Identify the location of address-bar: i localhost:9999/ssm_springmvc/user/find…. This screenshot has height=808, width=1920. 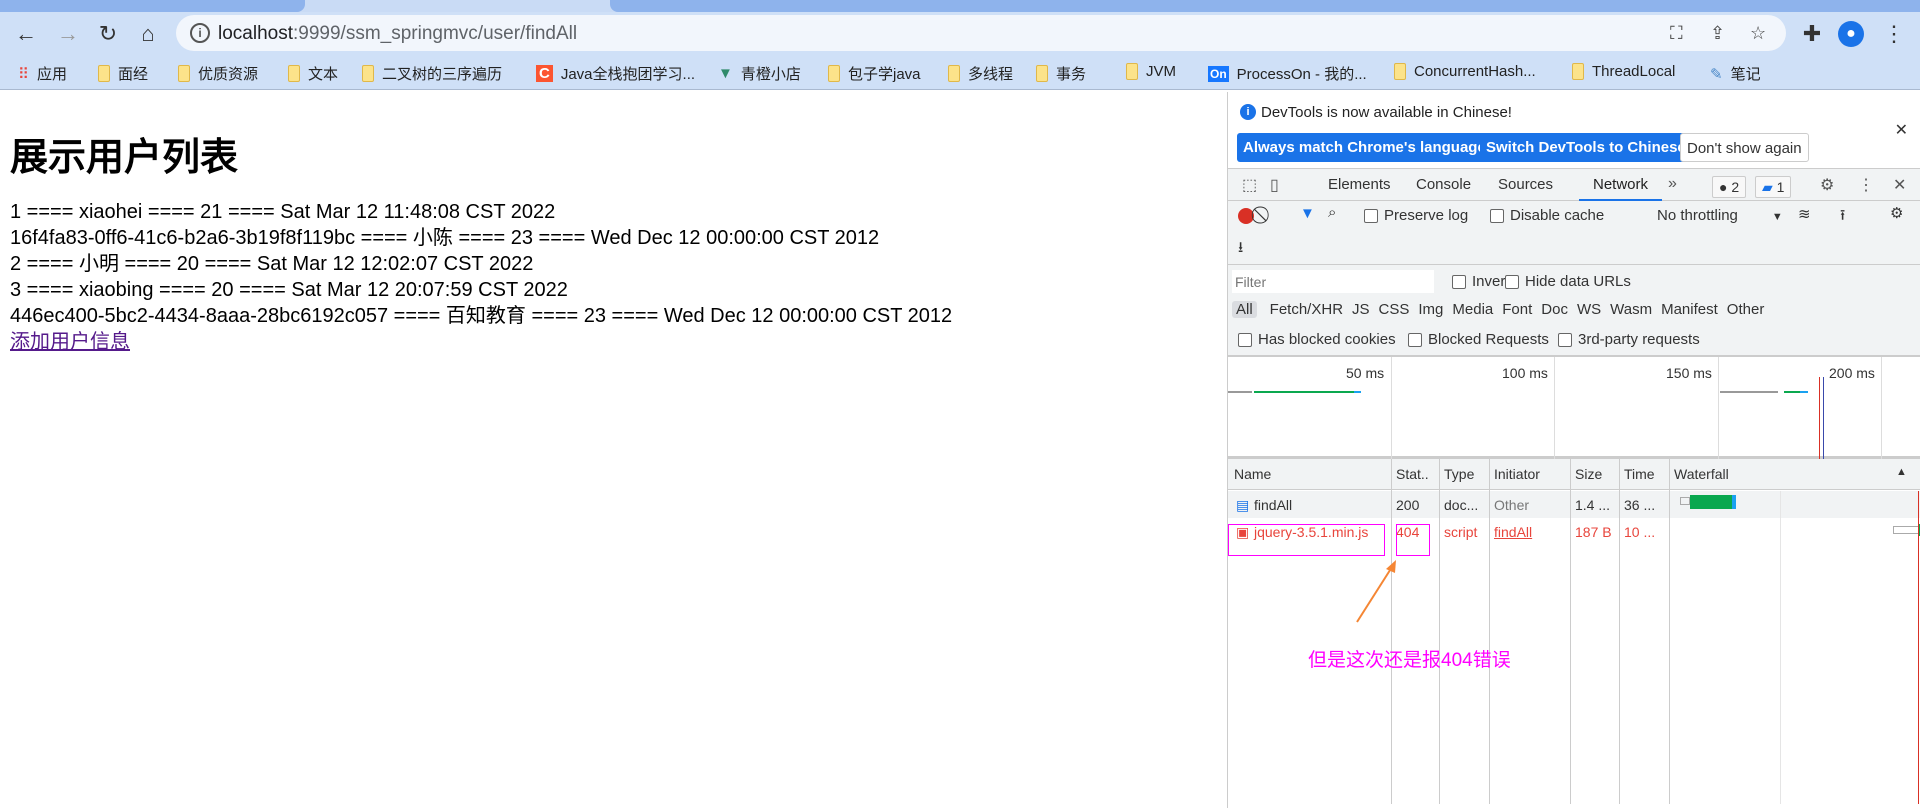
(981, 33).